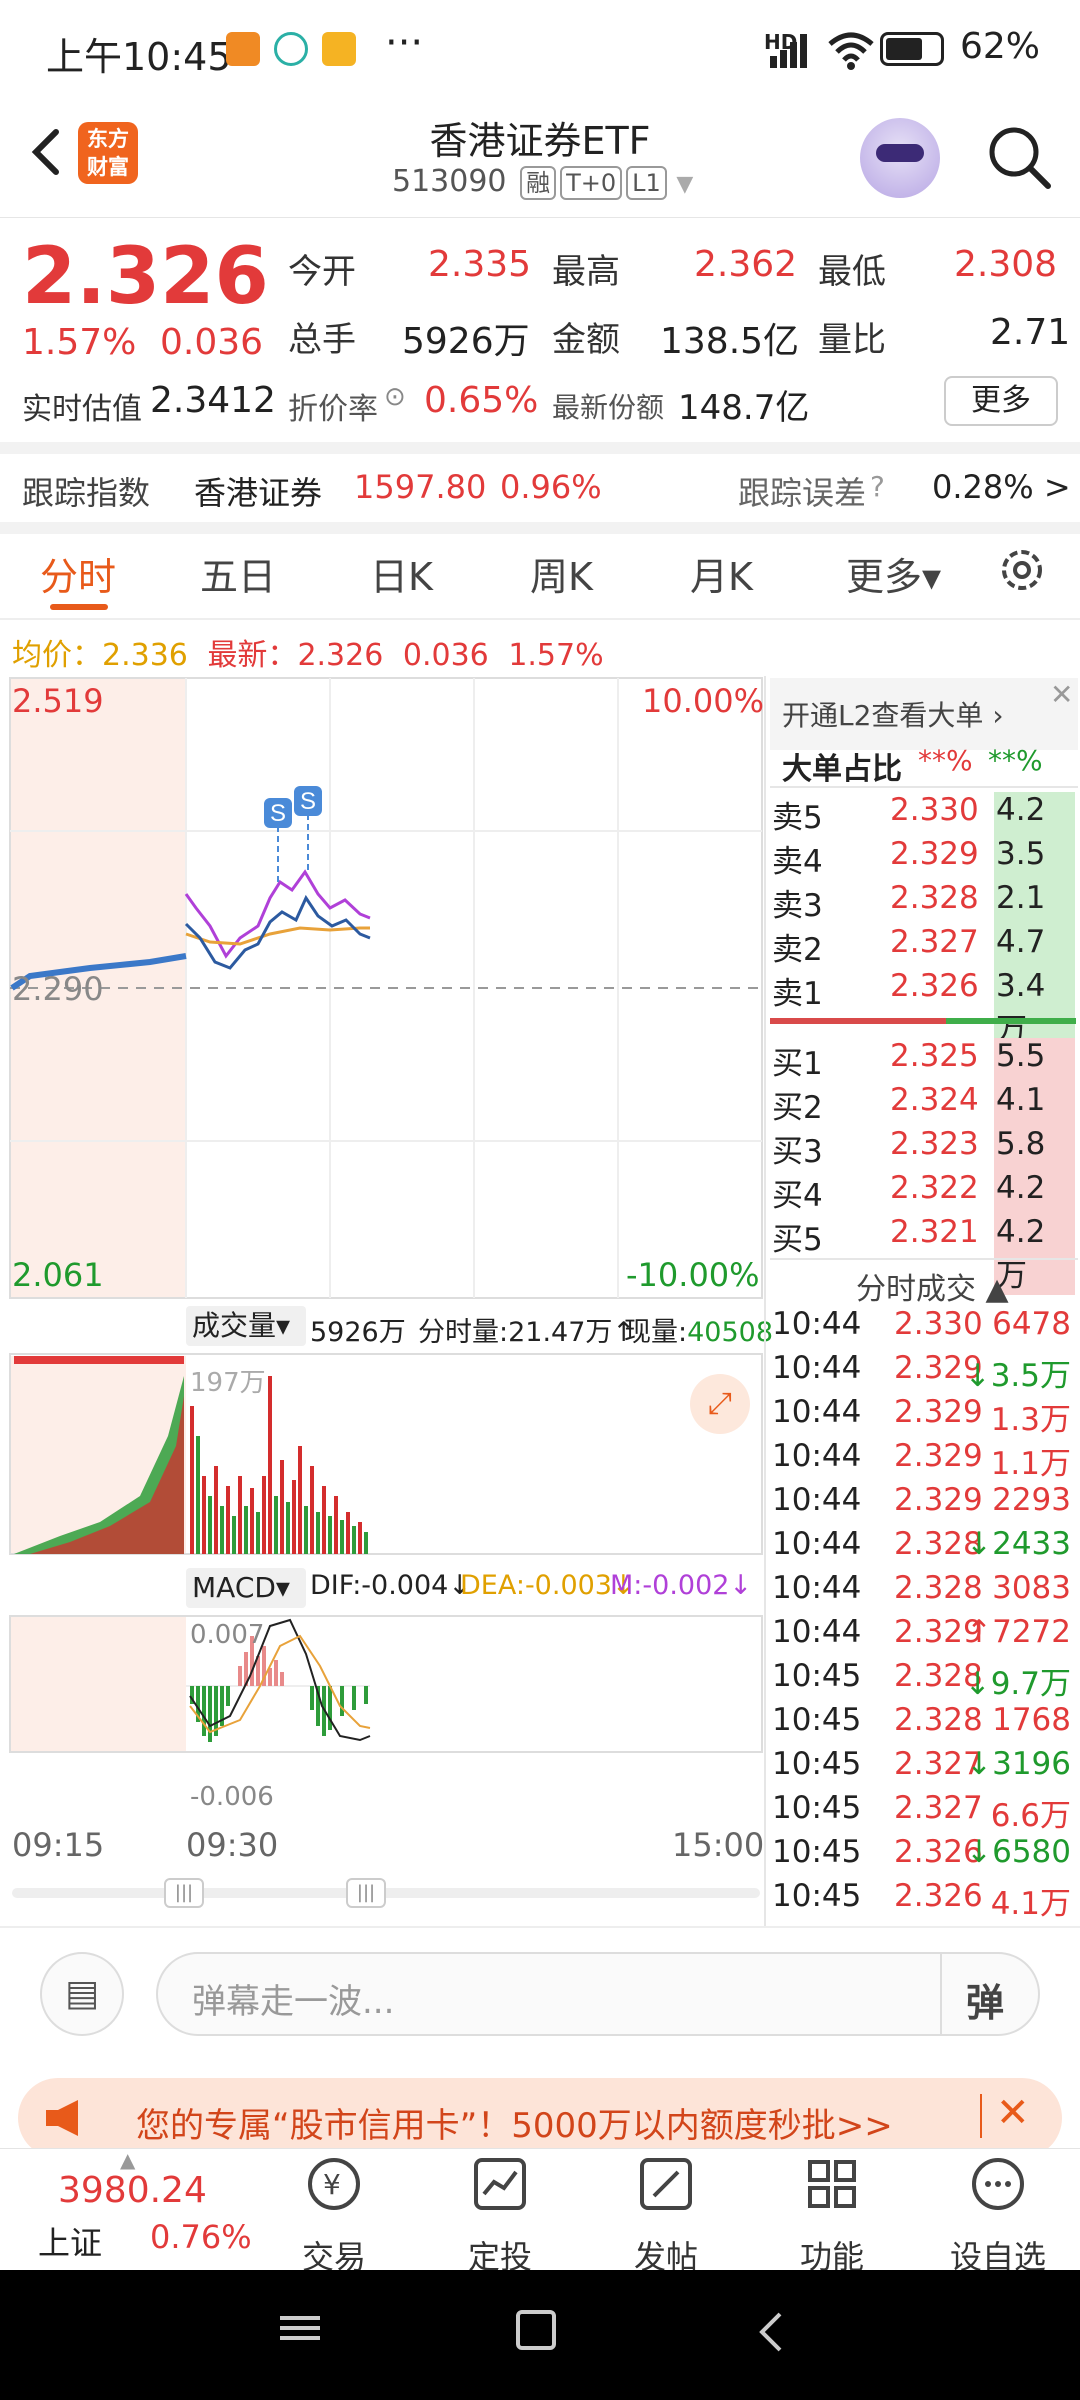  What do you see at coordinates (466, 341) in the screenshot?
I see `volume-value: 5926万` at bounding box center [466, 341].